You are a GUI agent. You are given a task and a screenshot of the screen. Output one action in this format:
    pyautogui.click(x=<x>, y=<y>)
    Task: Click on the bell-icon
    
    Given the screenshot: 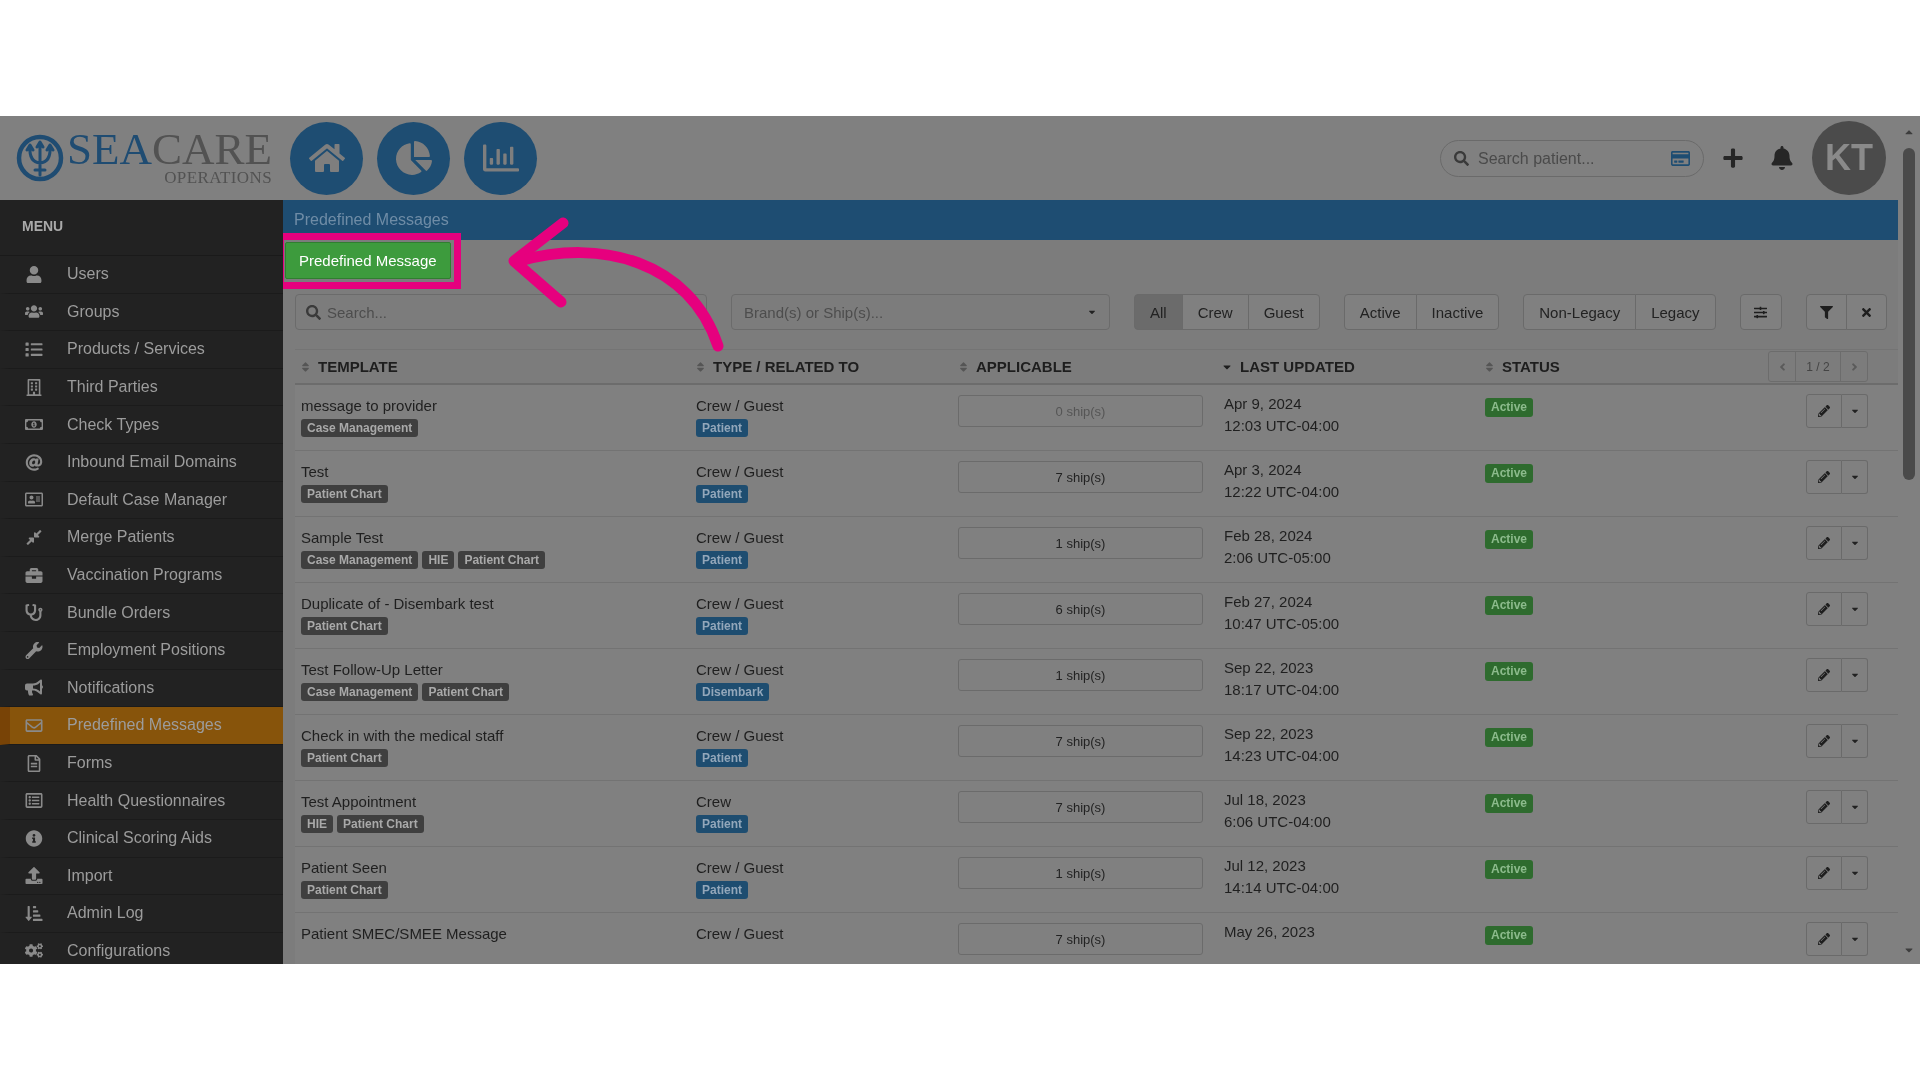 What is the action you would take?
    pyautogui.click(x=1782, y=158)
    